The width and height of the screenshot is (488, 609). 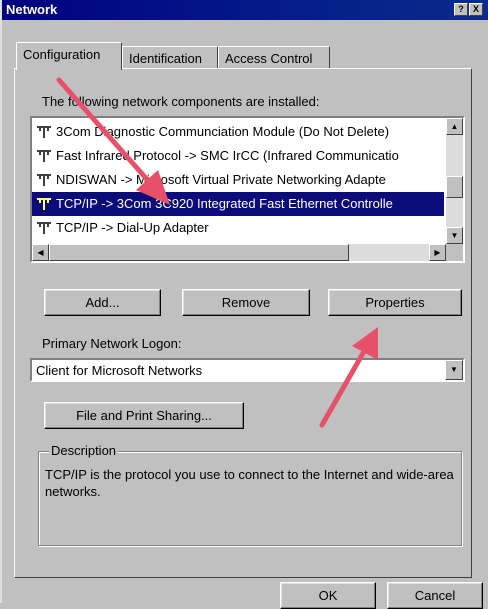 I want to click on horizontal-scrollbar: ◀ ▶, so click(x=239, y=252).